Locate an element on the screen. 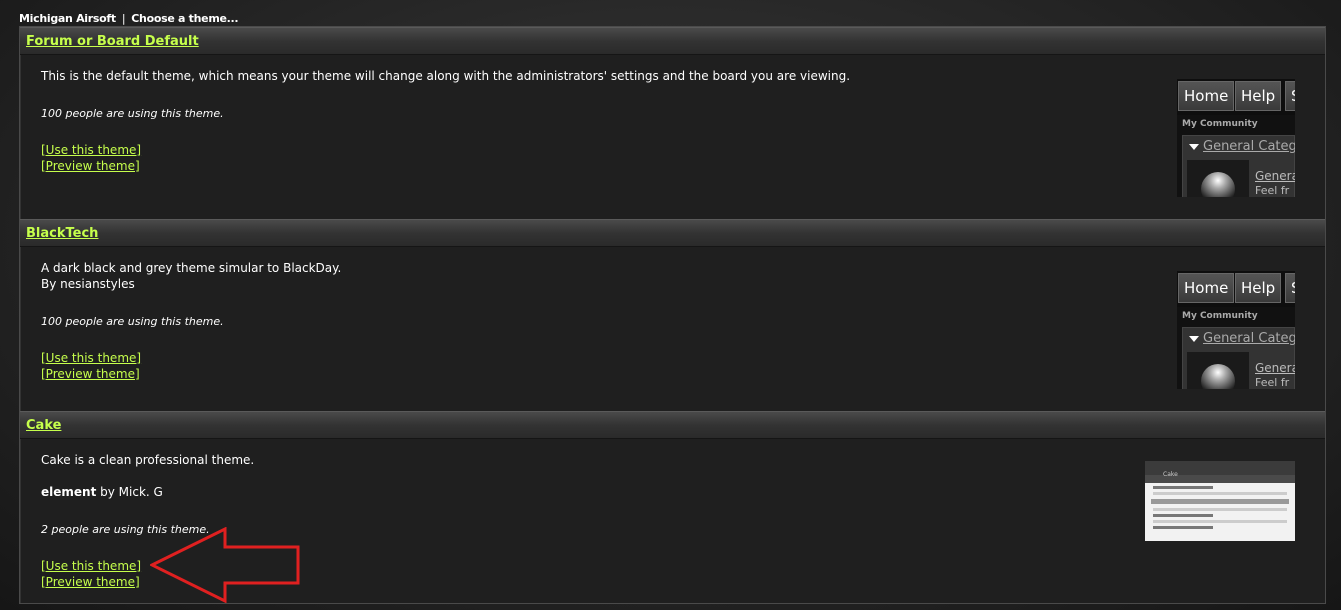 The height and width of the screenshot is (610, 1341). red-arrow-annotation is located at coordinates (225, 565).